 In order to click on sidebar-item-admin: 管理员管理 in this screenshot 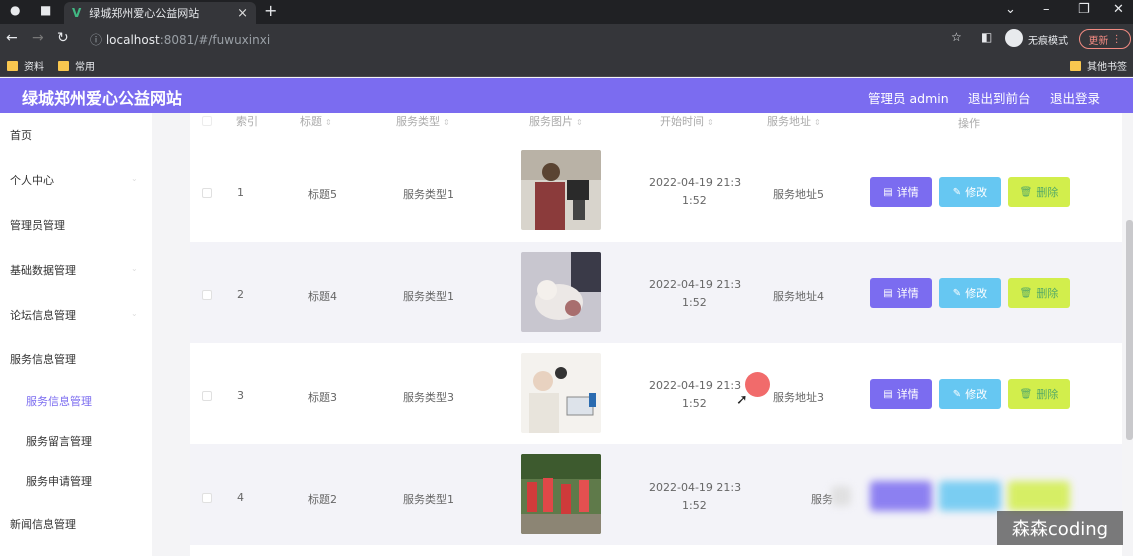, I will do `click(37, 225)`.